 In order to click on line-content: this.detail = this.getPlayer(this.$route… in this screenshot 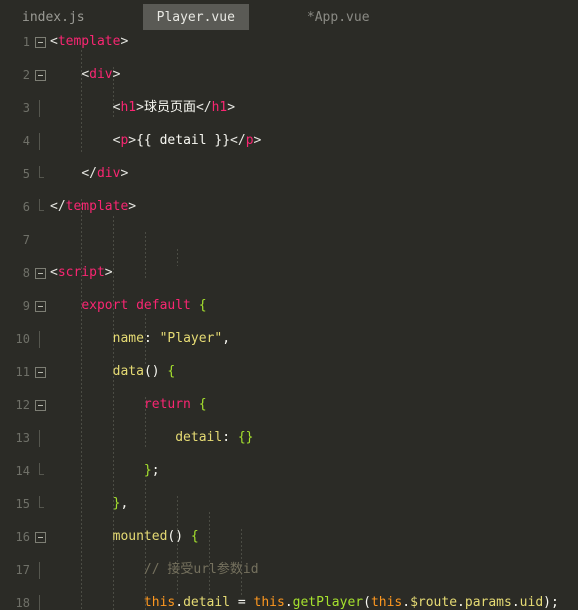, I will do `click(351, 602)`.